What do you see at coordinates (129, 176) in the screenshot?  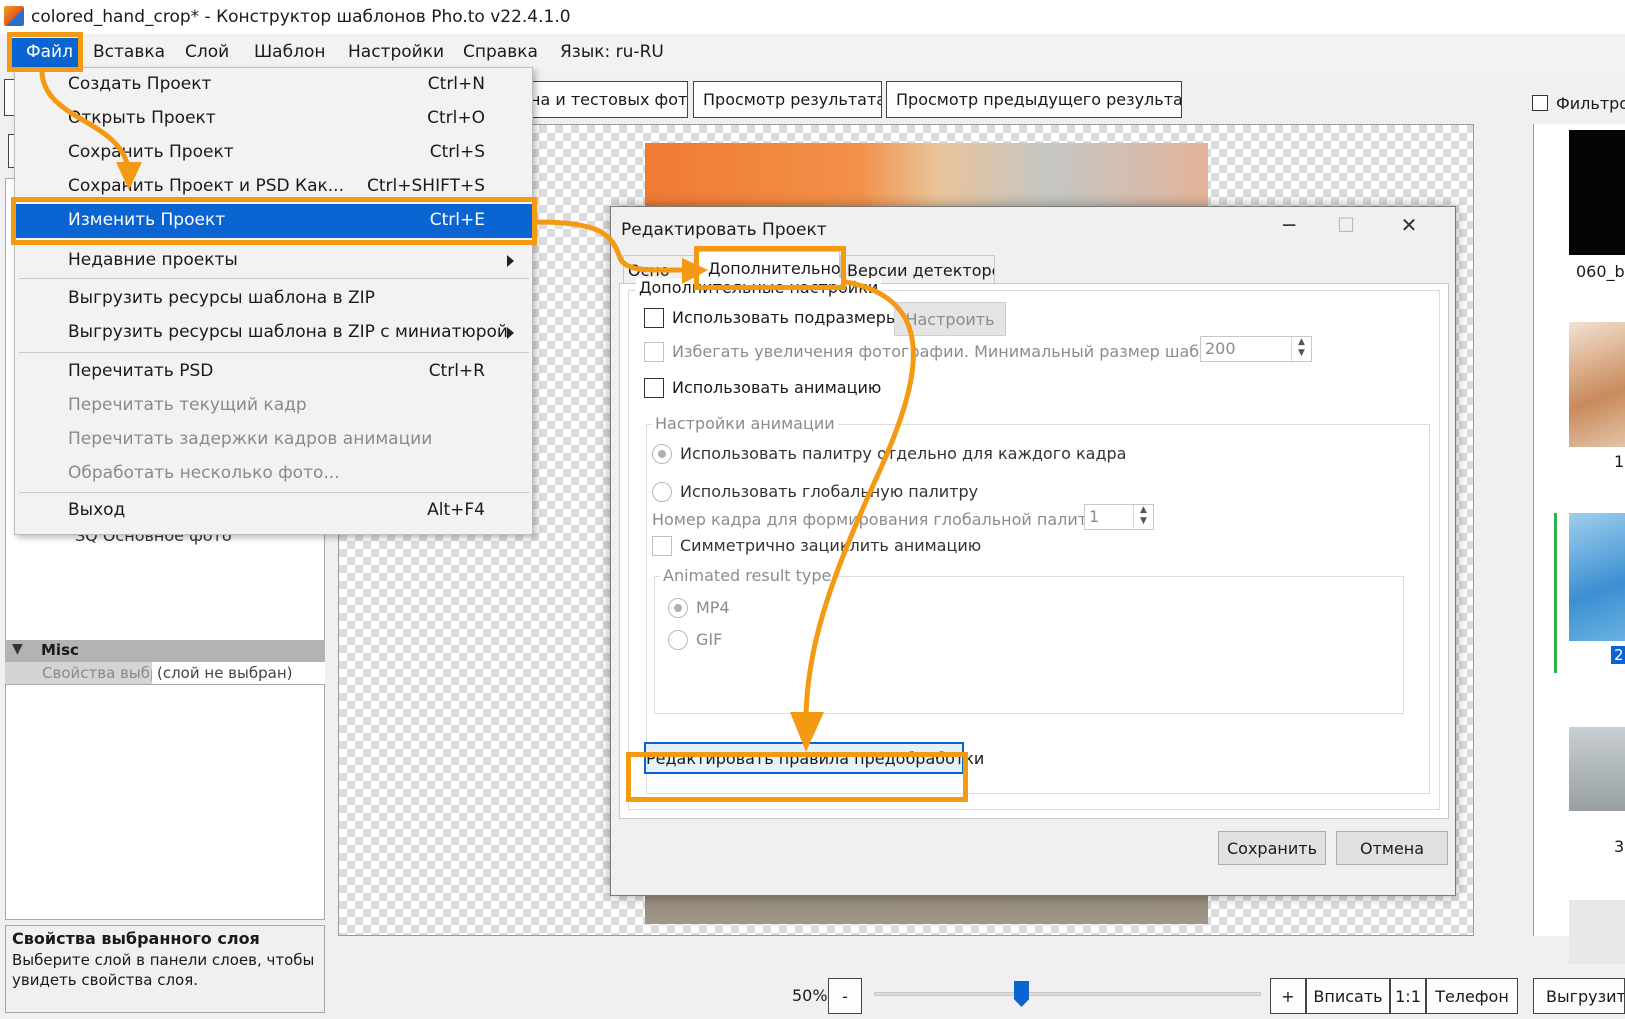 I see `arrow-head-1-icon` at bounding box center [129, 176].